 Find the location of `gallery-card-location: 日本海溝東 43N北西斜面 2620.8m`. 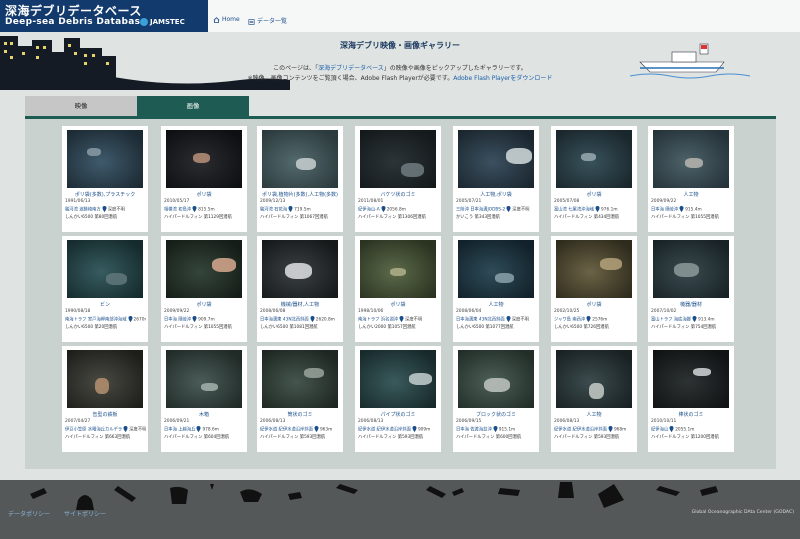

gallery-card-location: 日本海溝東 43N北西斜面 2620.8m is located at coordinates (300, 319).